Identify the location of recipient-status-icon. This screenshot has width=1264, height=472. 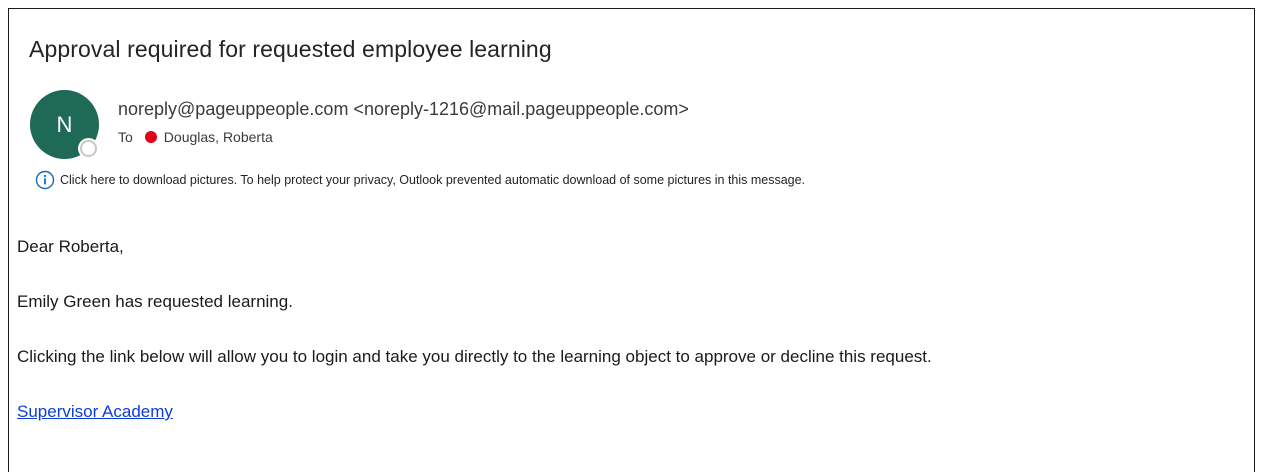
(150, 137).